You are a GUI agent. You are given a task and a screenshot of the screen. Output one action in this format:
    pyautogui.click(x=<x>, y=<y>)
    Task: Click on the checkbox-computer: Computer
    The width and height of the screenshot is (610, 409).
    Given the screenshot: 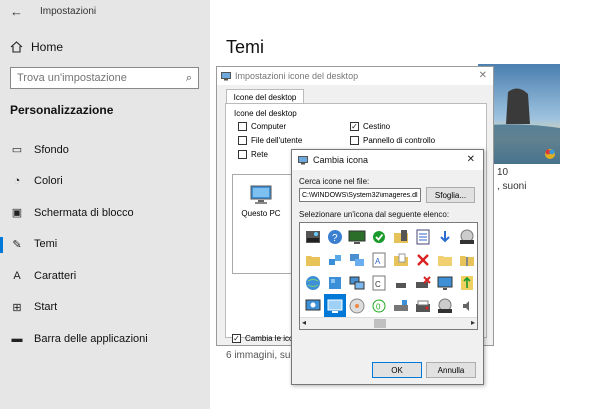 What is the action you would take?
    pyautogui.click(x=262, y=126)
    